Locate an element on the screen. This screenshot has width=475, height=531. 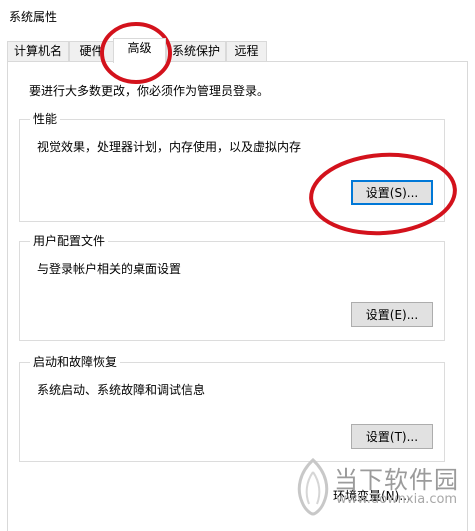
performance-description: 视觉效果，处理器计划，内存使用，以及虚拟内存 is located at coordinates (169, 147).